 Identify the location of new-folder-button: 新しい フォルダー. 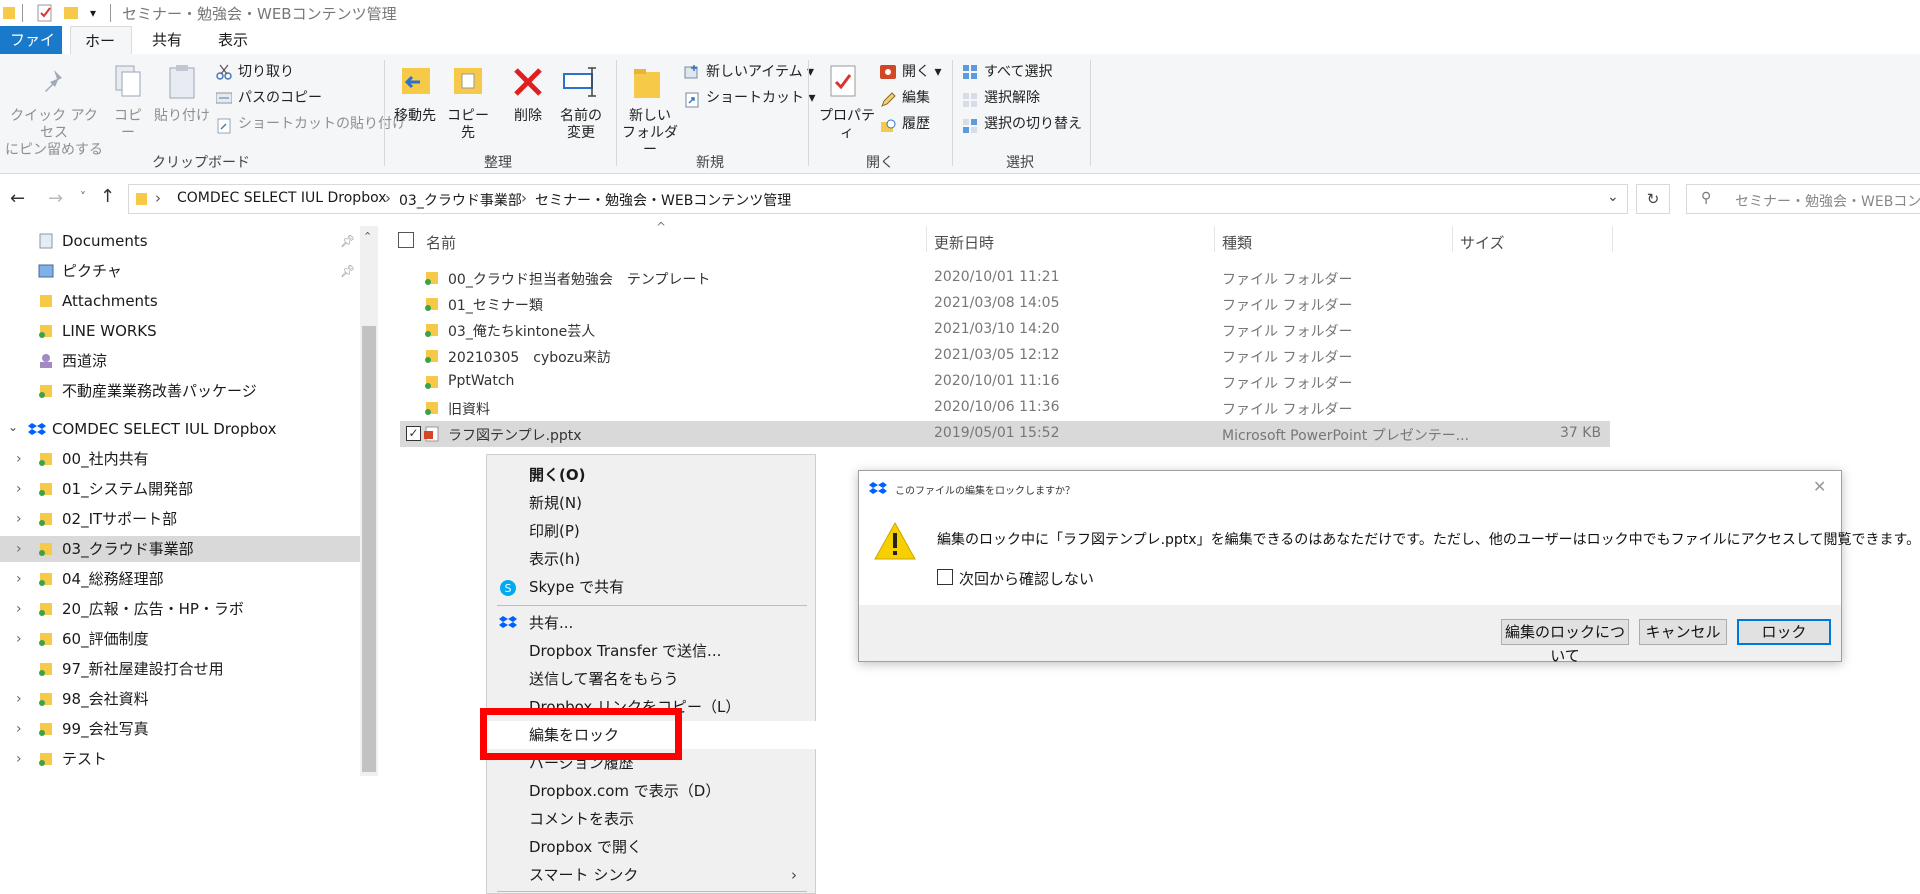
(650, 133).